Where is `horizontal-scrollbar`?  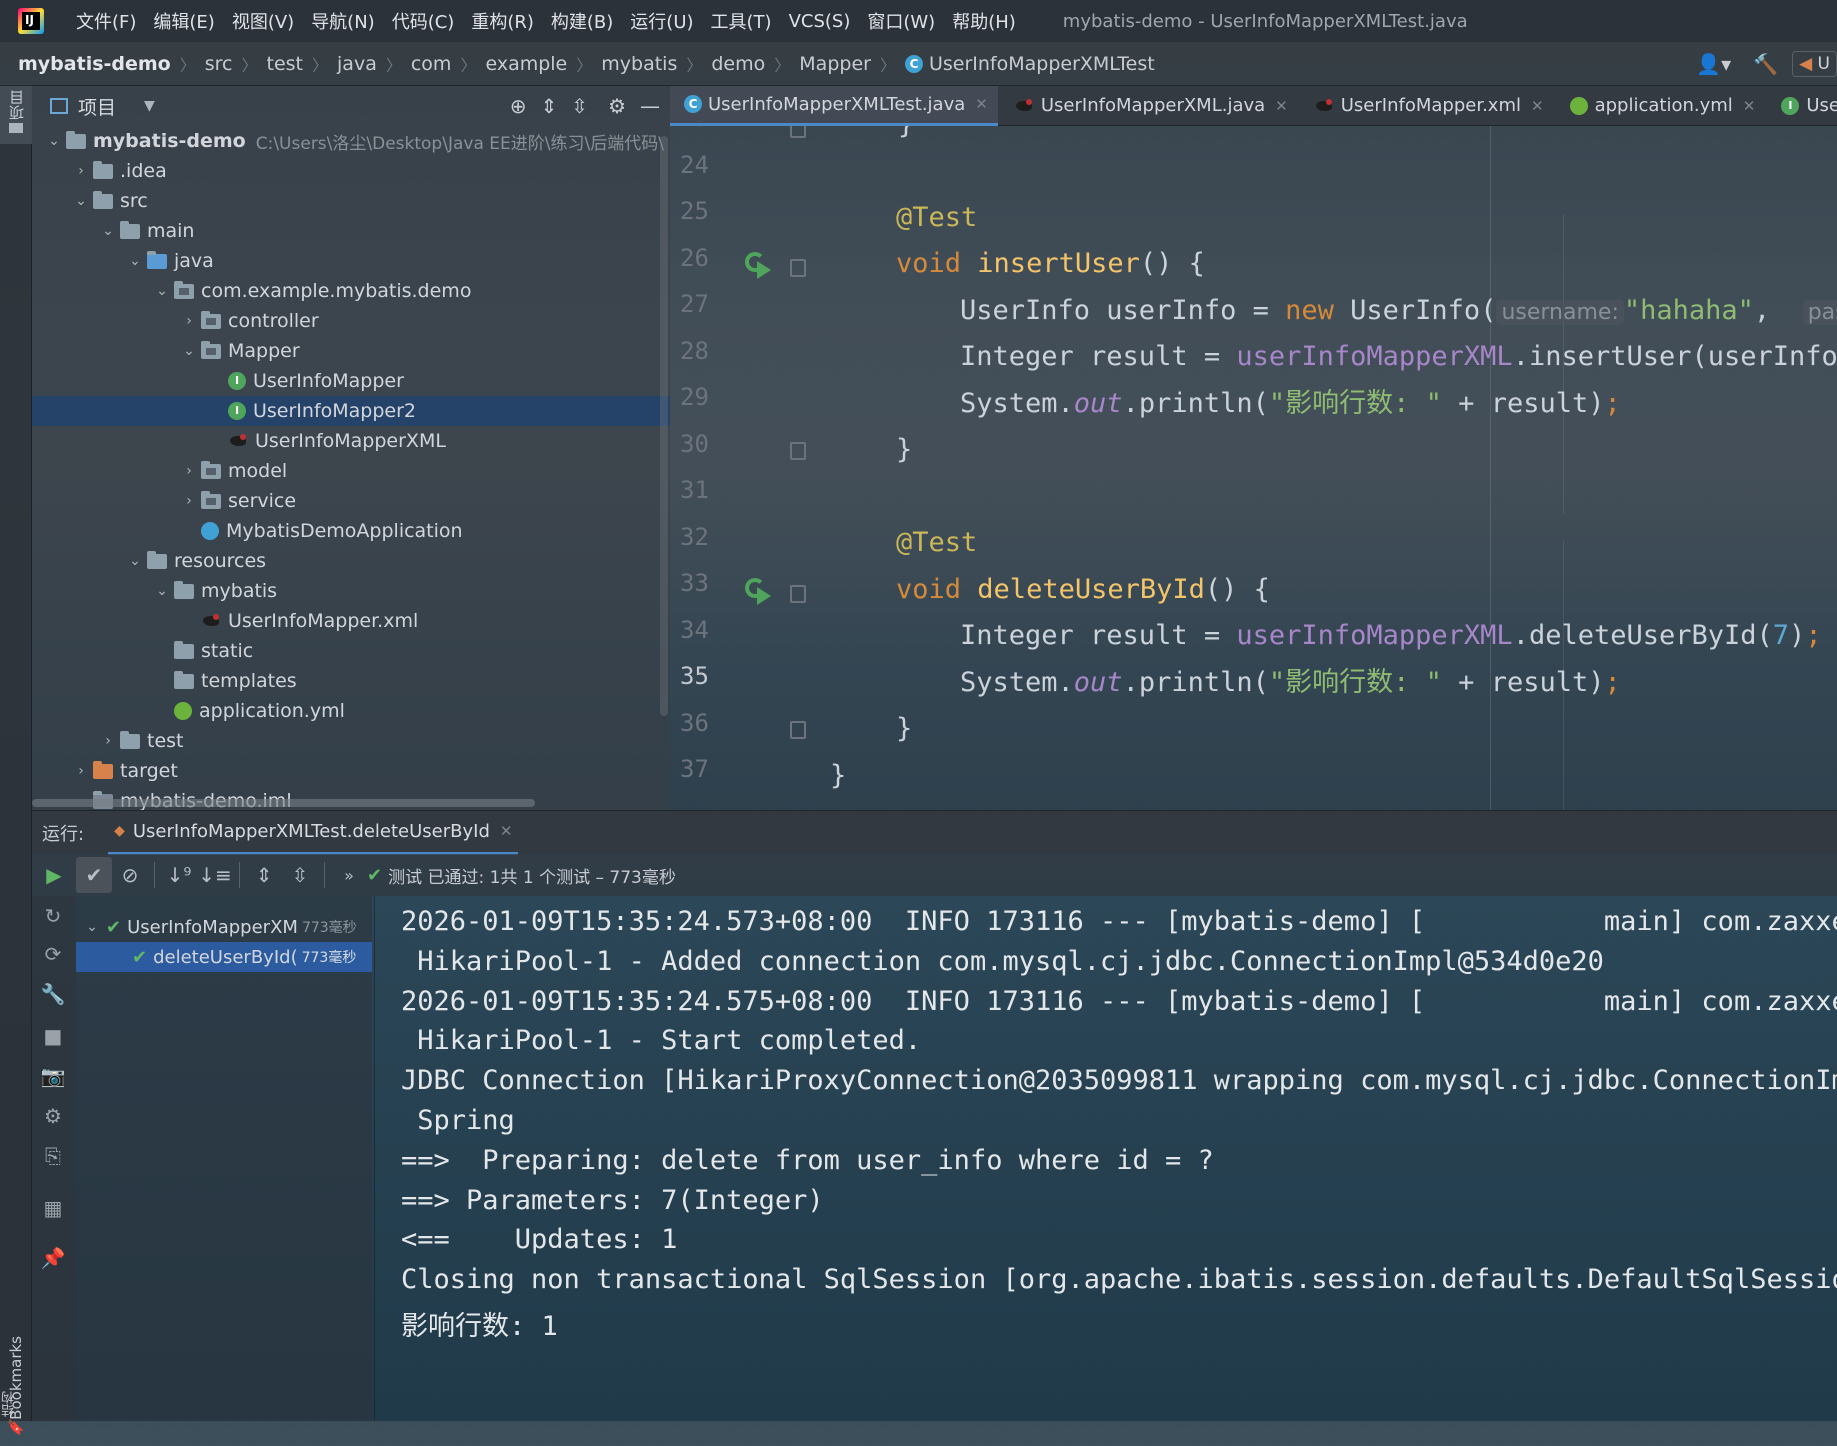
horizontal-scrollbar is located at coordinates (283, 803).